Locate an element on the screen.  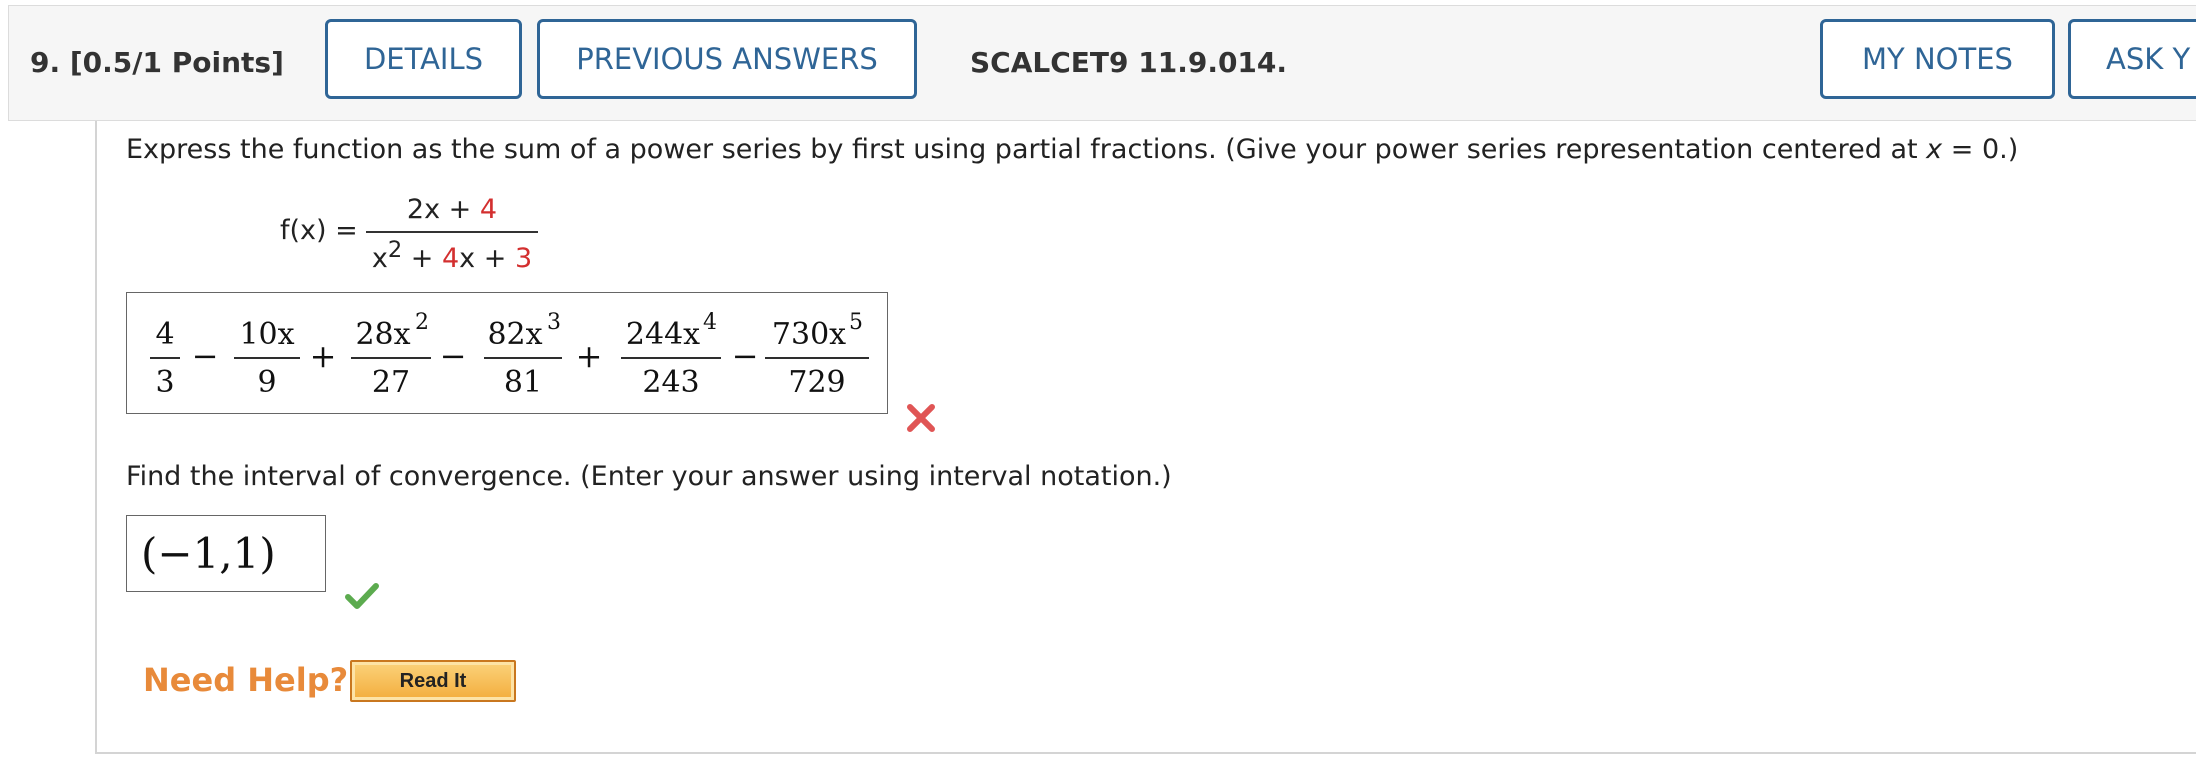
question-reference: SCALCET9 11.9.014. is located at coordinates (1129, 62).